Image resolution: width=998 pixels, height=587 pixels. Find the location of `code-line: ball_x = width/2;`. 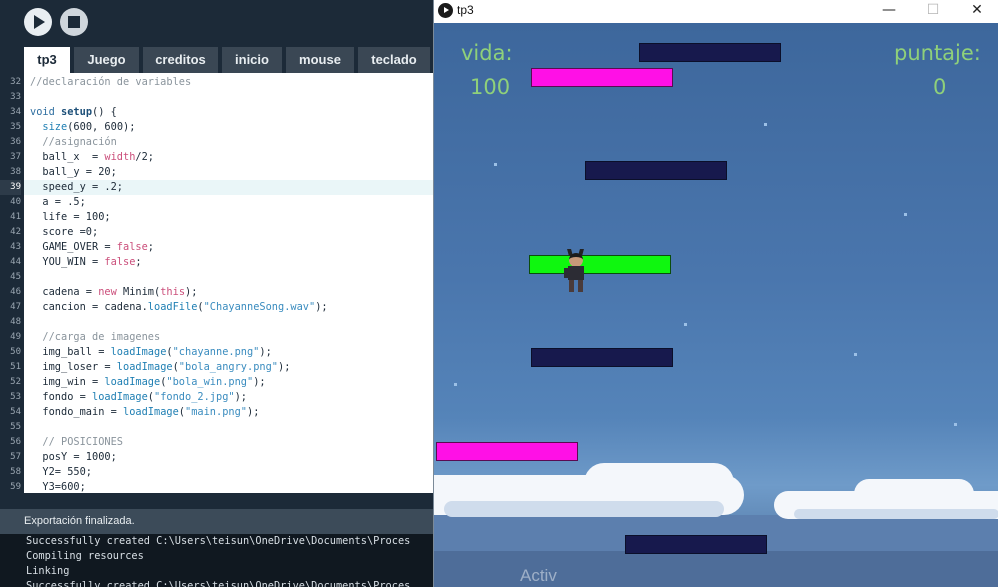

code-line: ball_x = width/2; is located at coordinates (92, 157).